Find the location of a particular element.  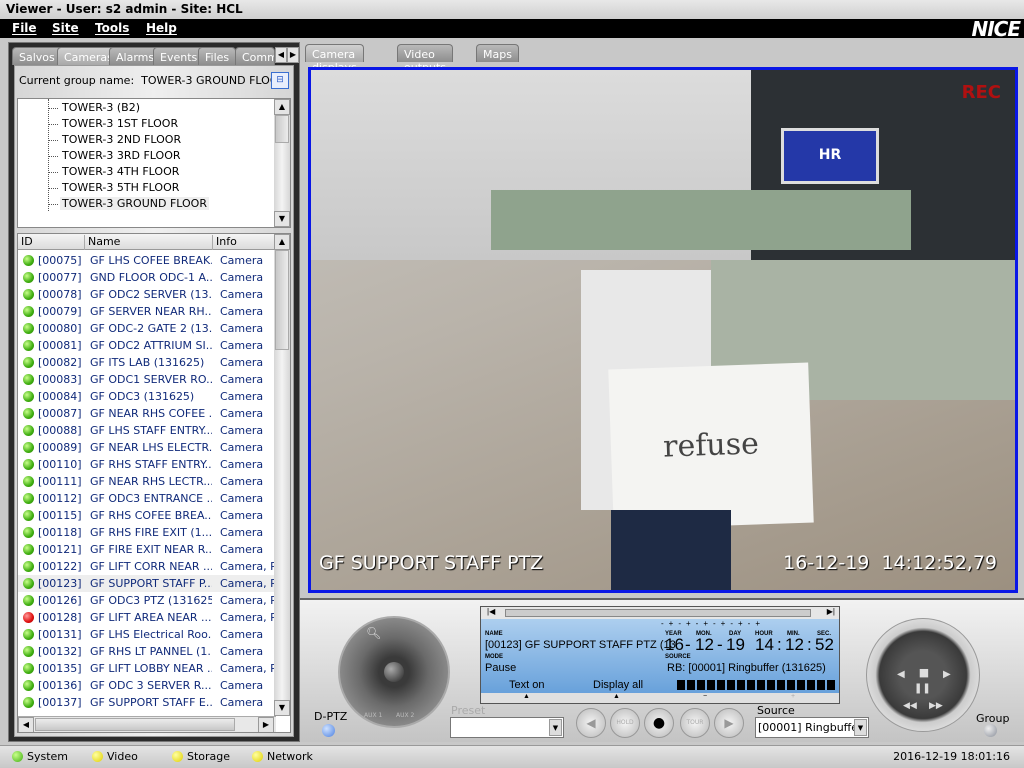

tree-view-icon: ⊟ is located at coordinates (280, 80).